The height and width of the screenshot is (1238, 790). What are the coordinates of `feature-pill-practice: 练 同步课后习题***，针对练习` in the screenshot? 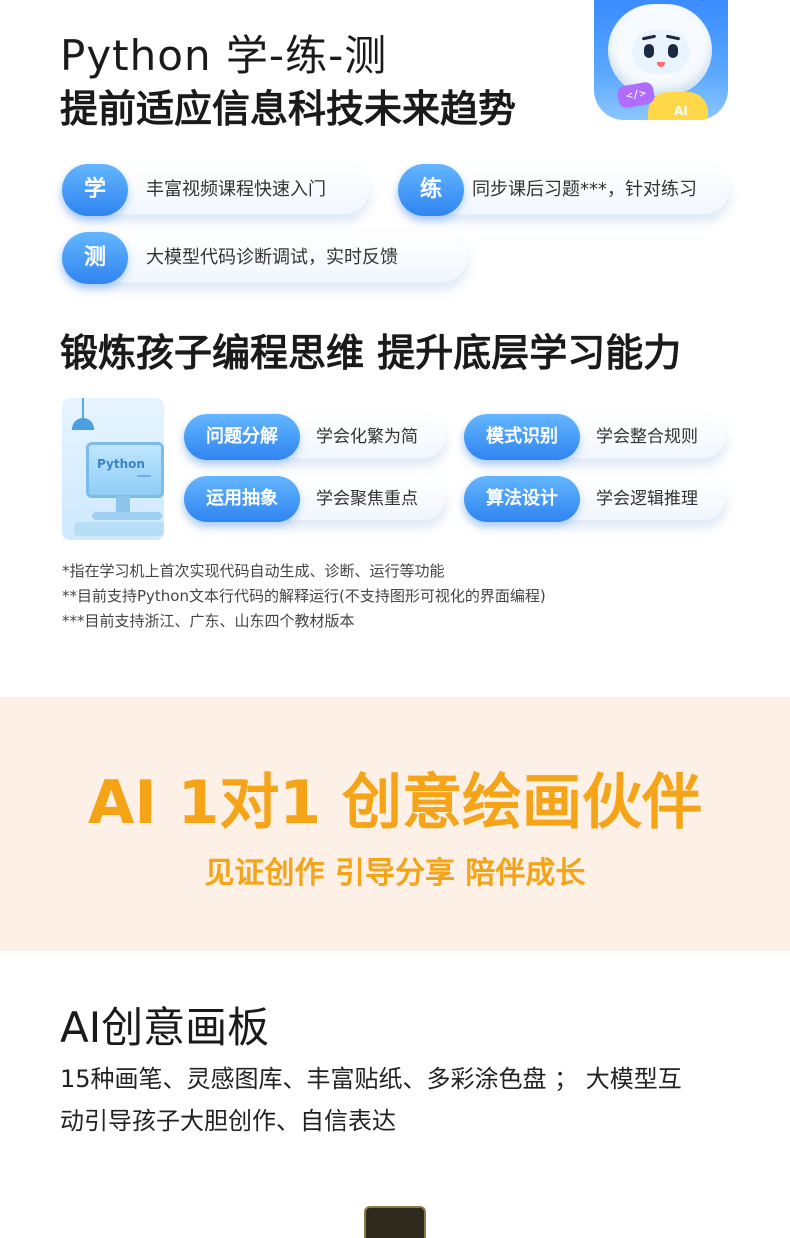 It's located at (564, 190).